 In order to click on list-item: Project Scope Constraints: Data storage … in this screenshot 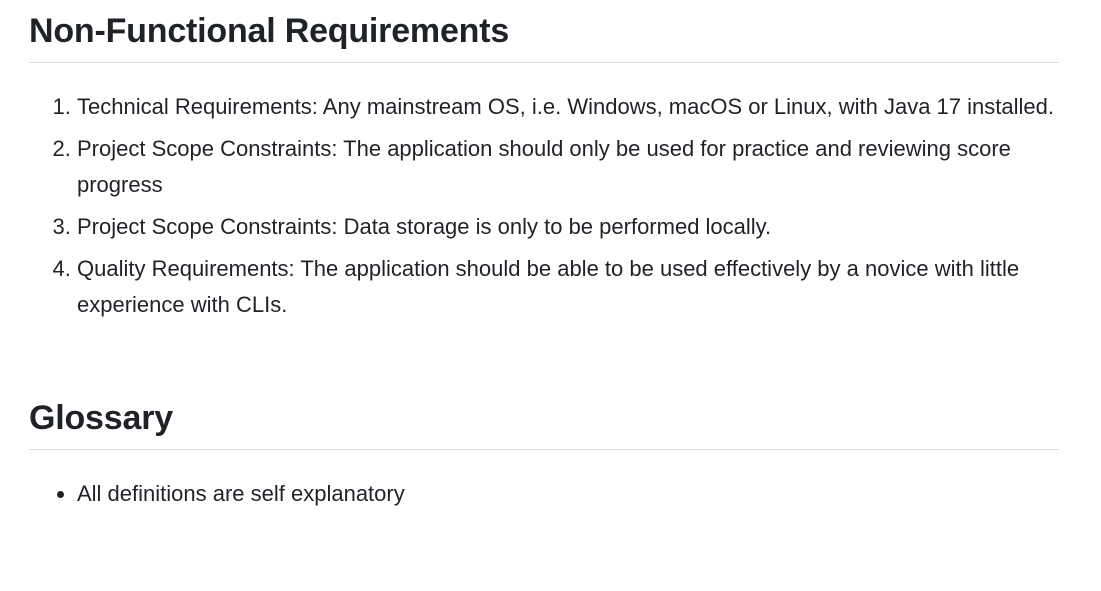, I will do `click(568, 227)`.